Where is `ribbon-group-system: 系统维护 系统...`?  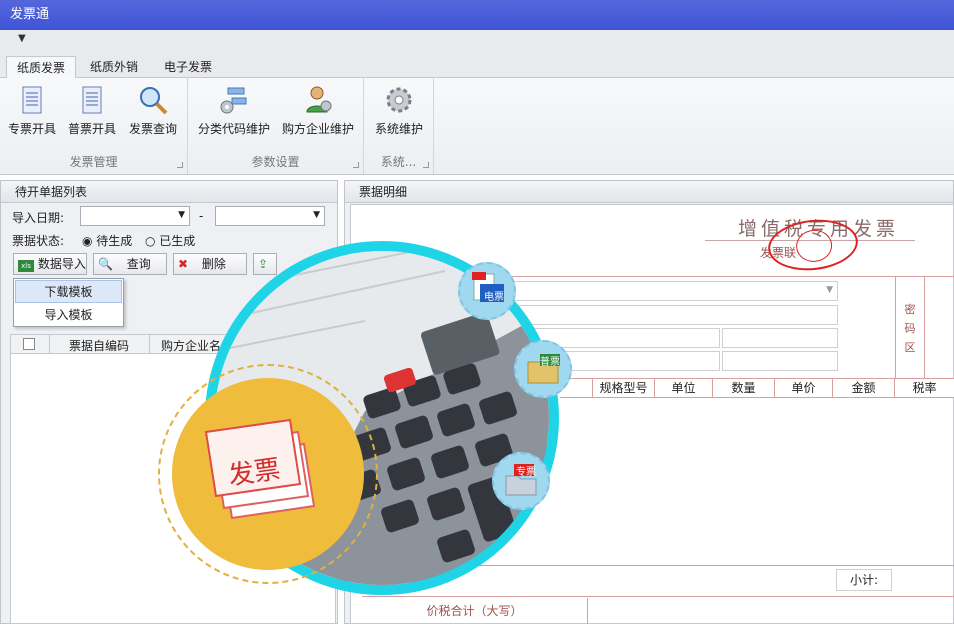 ribbon-group-system: 系统维护 系统... is located at coordinates (399, 126).